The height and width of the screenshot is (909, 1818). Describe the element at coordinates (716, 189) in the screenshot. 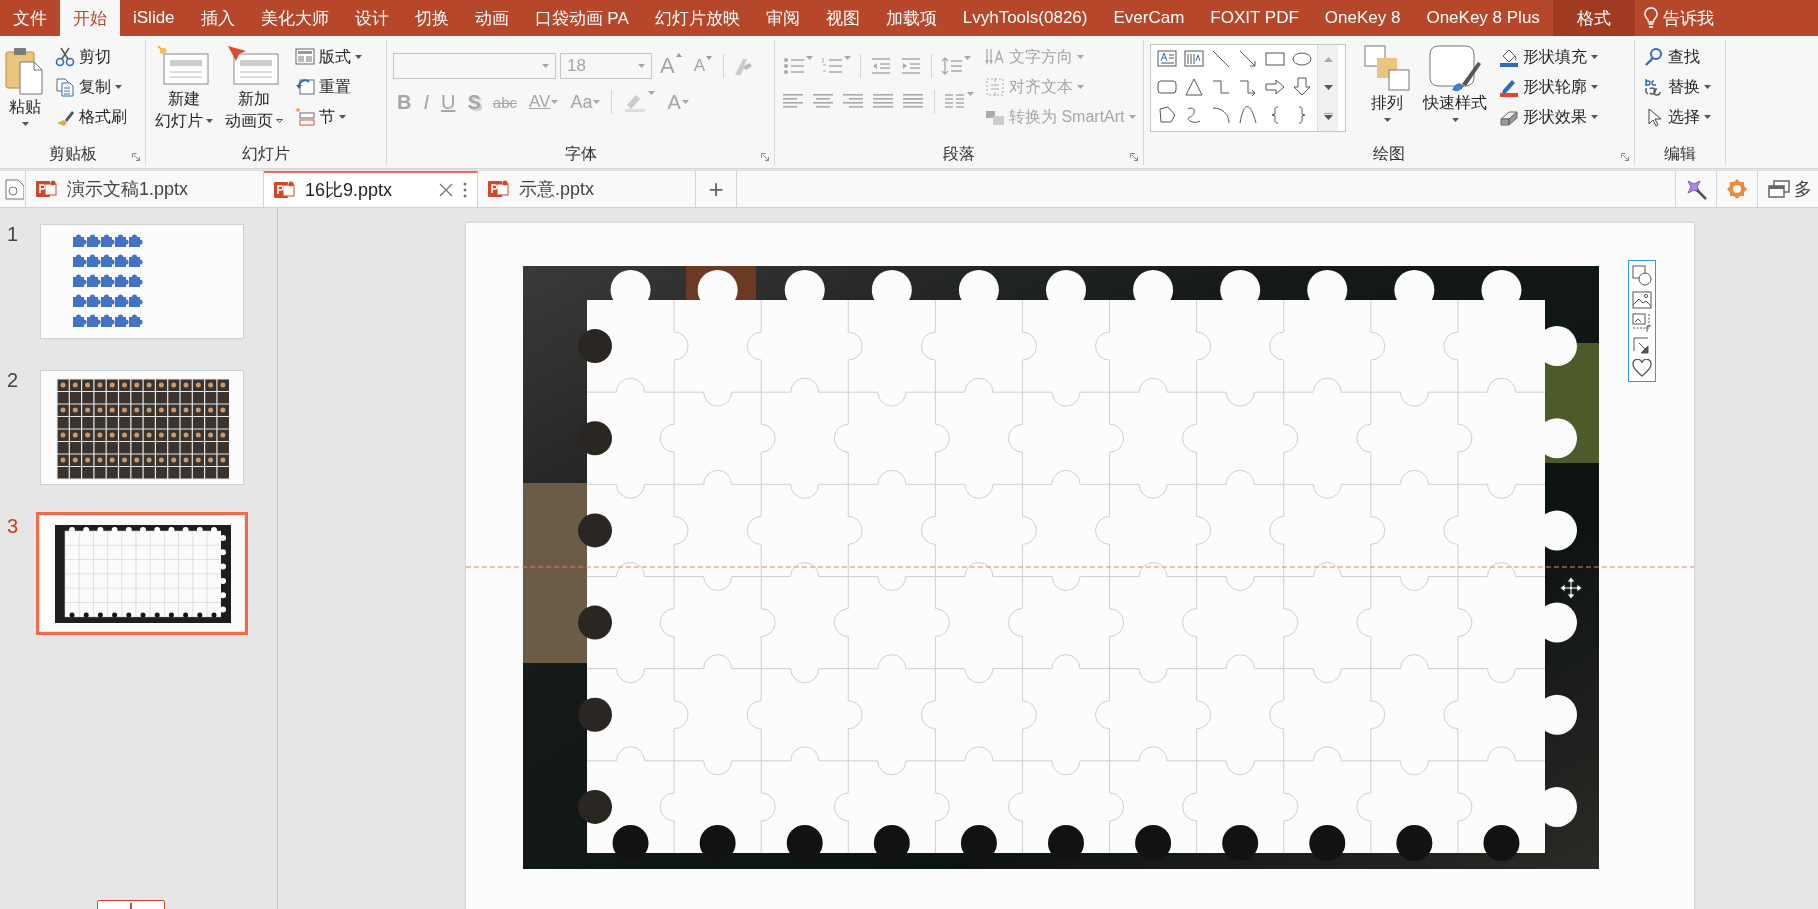

I see `new-tab-button: +` at that location.